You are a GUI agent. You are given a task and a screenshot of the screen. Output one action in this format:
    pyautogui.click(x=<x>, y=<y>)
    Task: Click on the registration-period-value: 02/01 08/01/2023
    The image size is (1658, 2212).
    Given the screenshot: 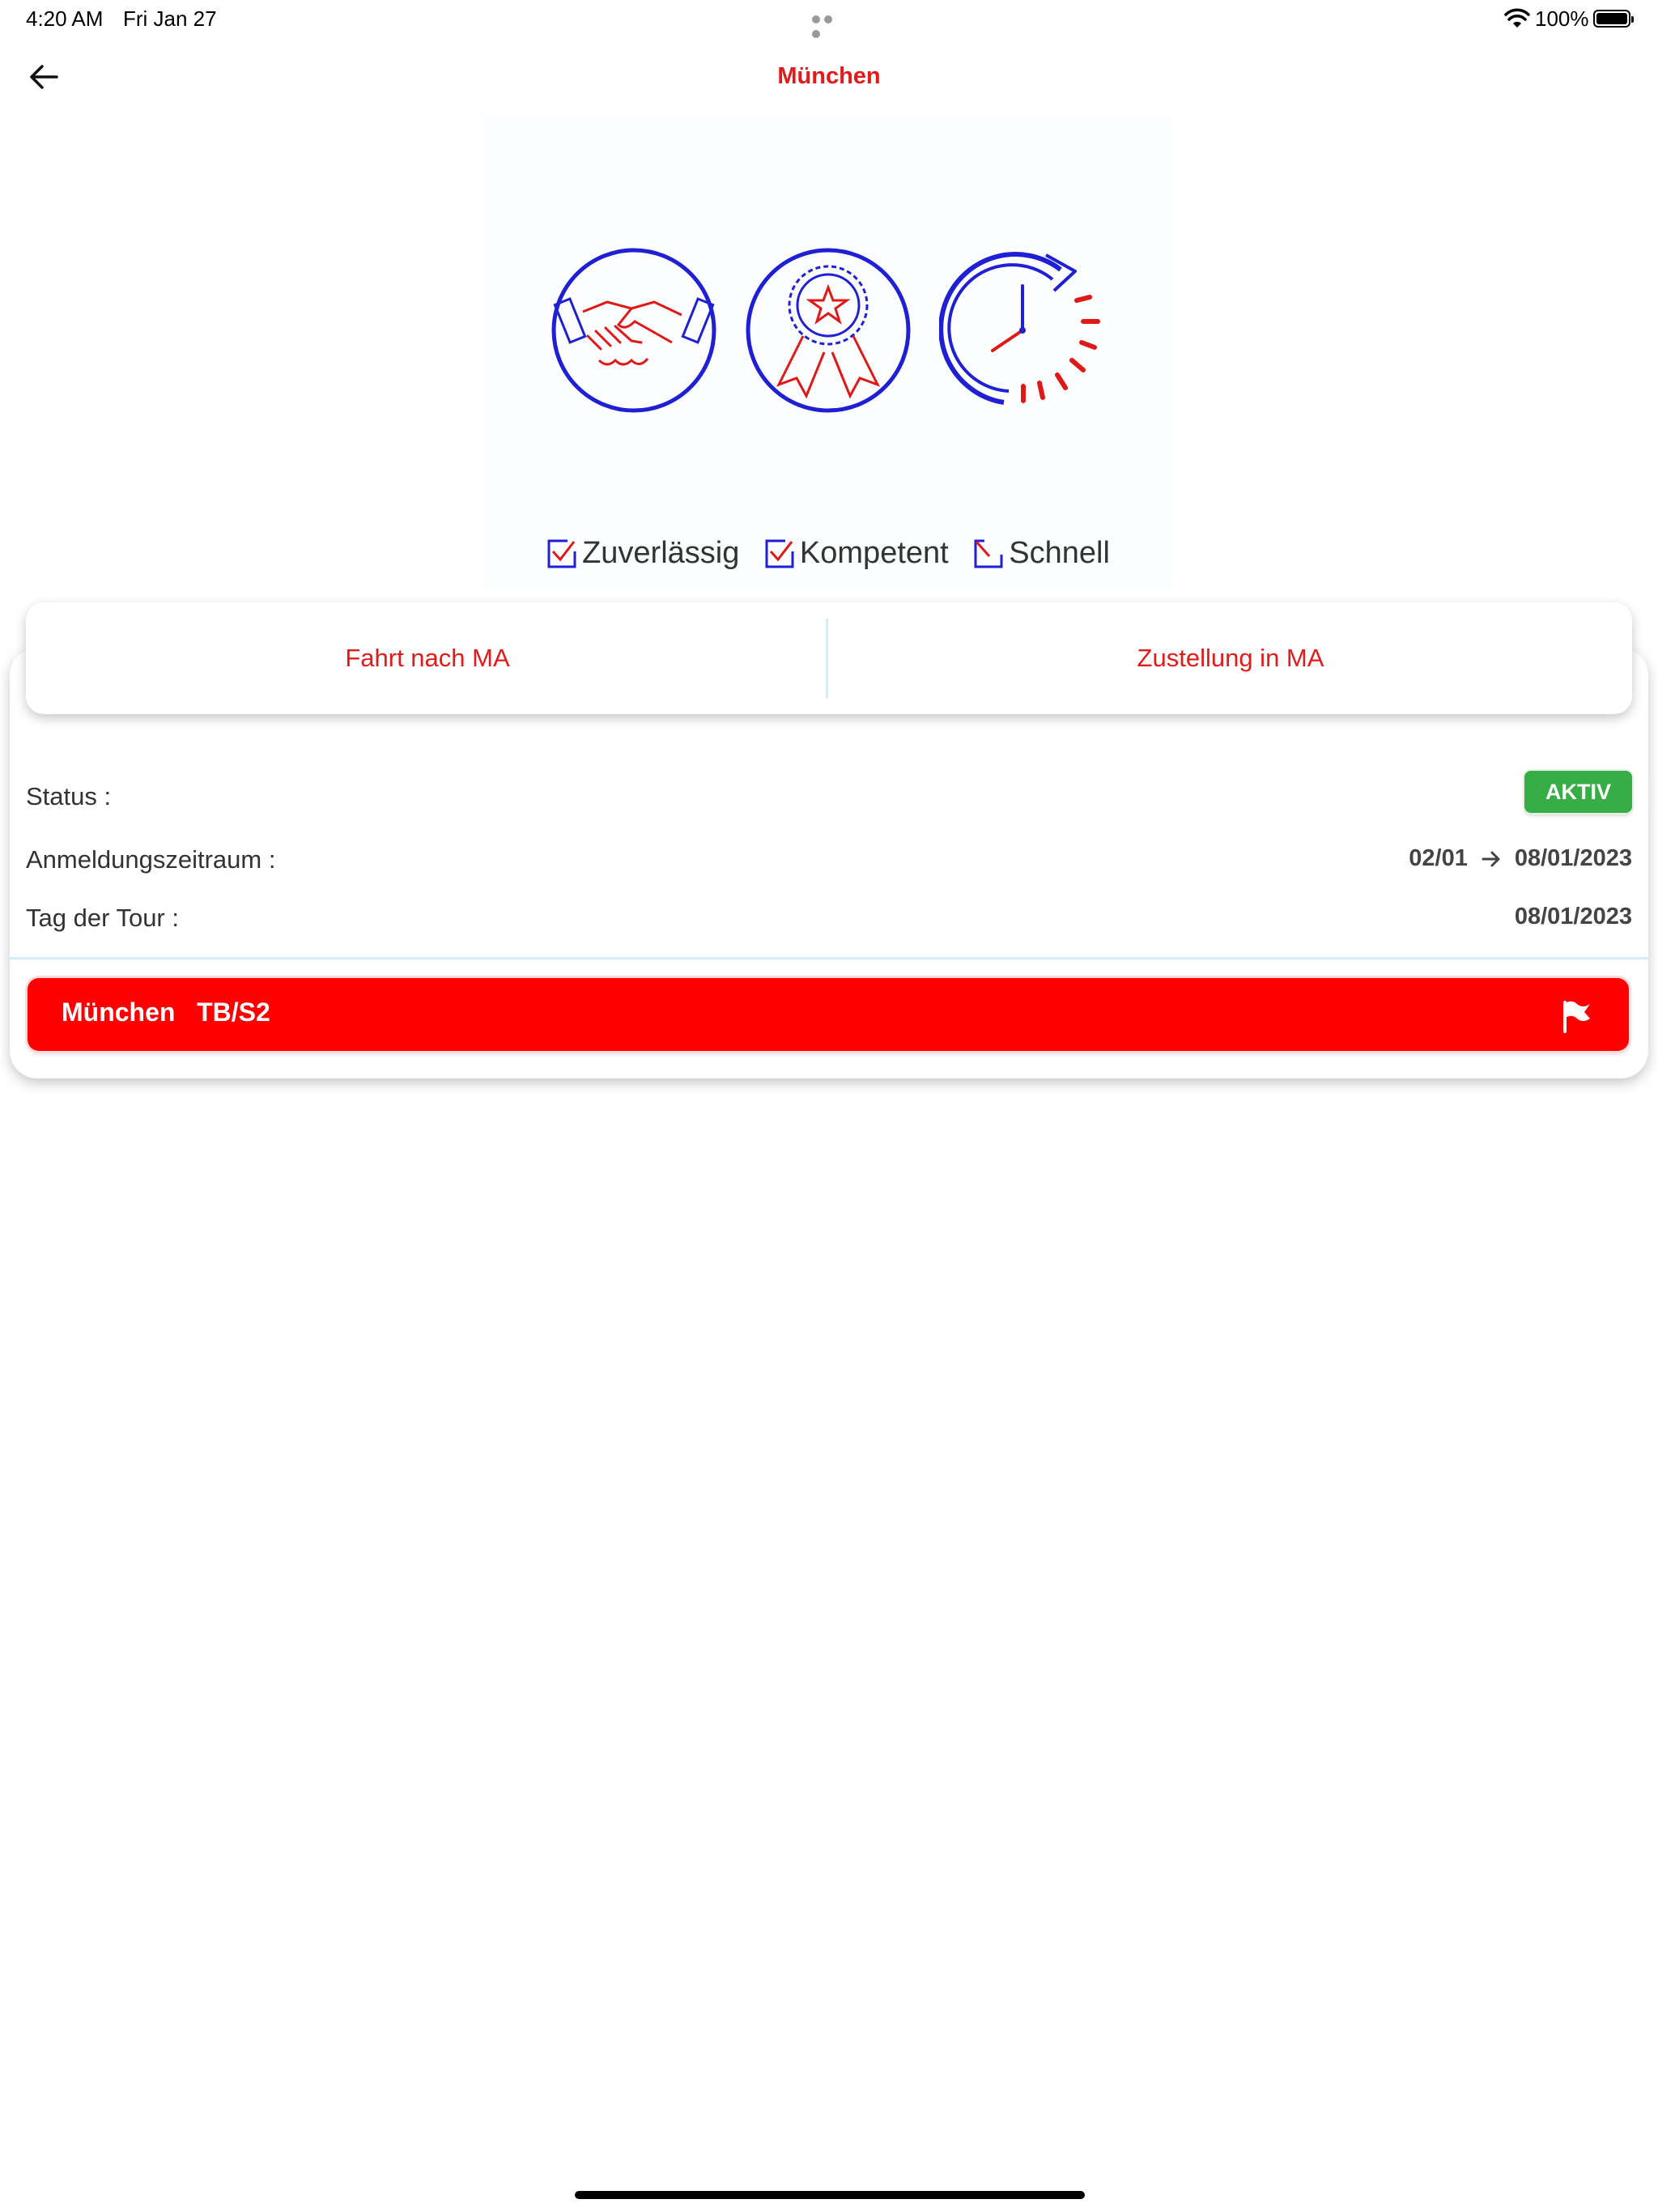 What is the action you would take?
    pyautogui.click(x=1520, y=859)
    